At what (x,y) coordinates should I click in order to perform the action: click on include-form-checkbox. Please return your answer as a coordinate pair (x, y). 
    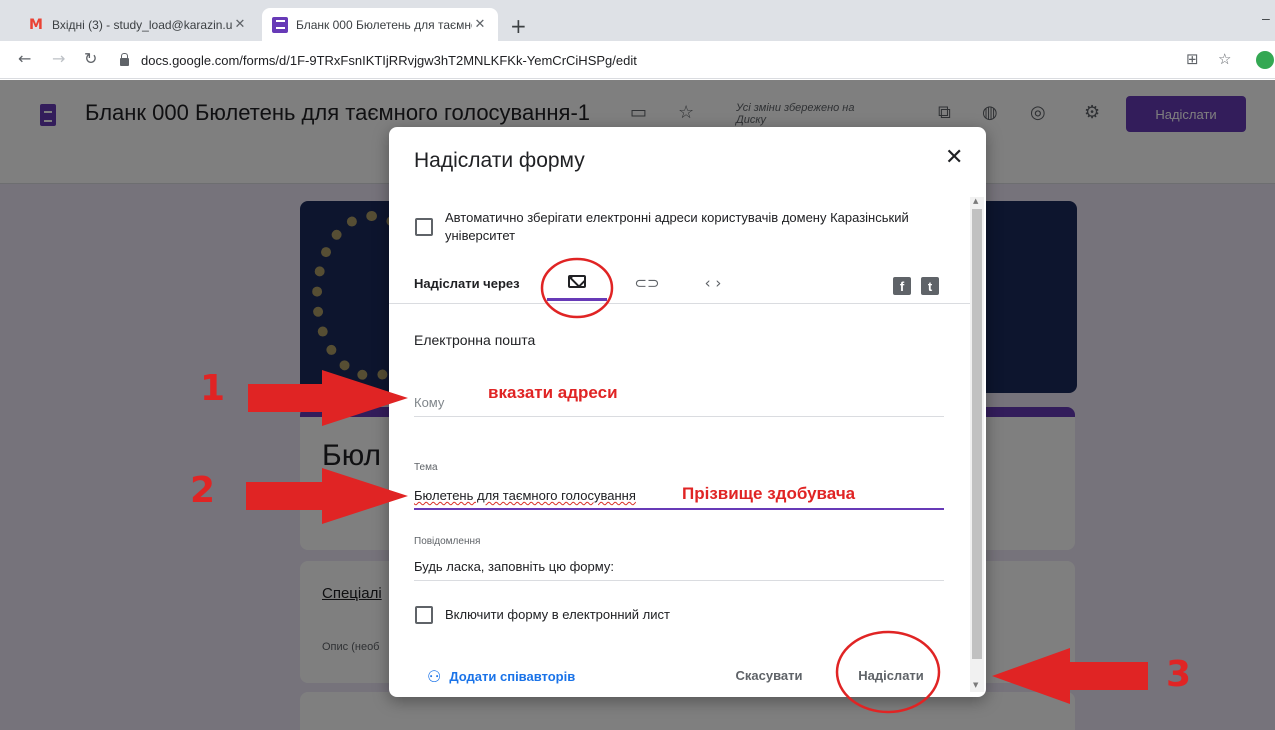
    Looking at the image, I should click on (424, 615).